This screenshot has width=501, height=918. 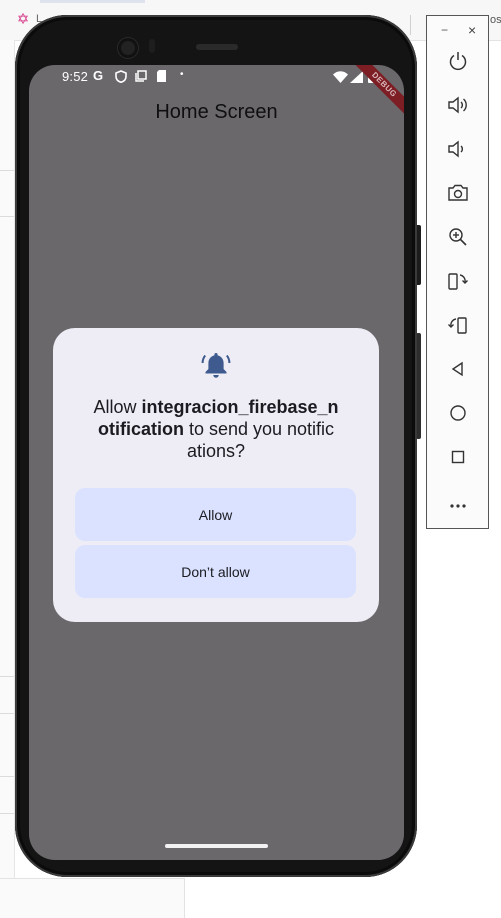 I want to click on home-button, so click(x=457, y=415).